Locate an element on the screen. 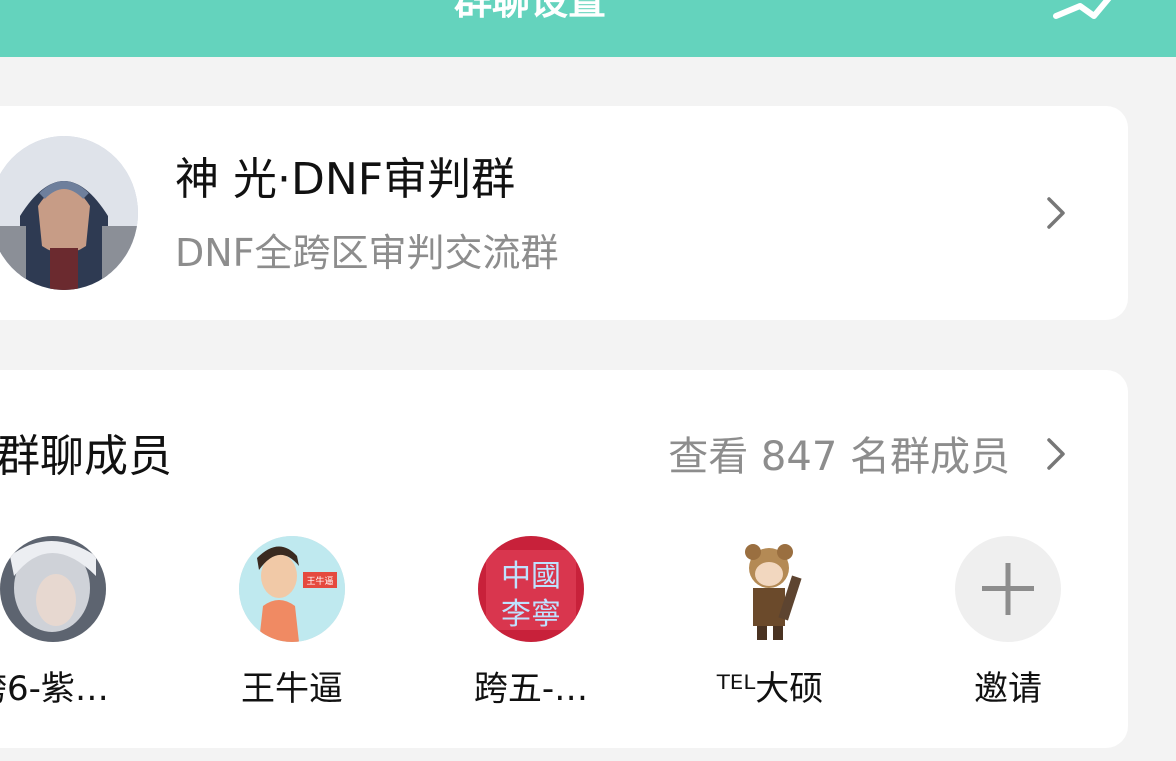  view-all-members-link: 查看 847 名群成员 is located at coordinates (839, 457).